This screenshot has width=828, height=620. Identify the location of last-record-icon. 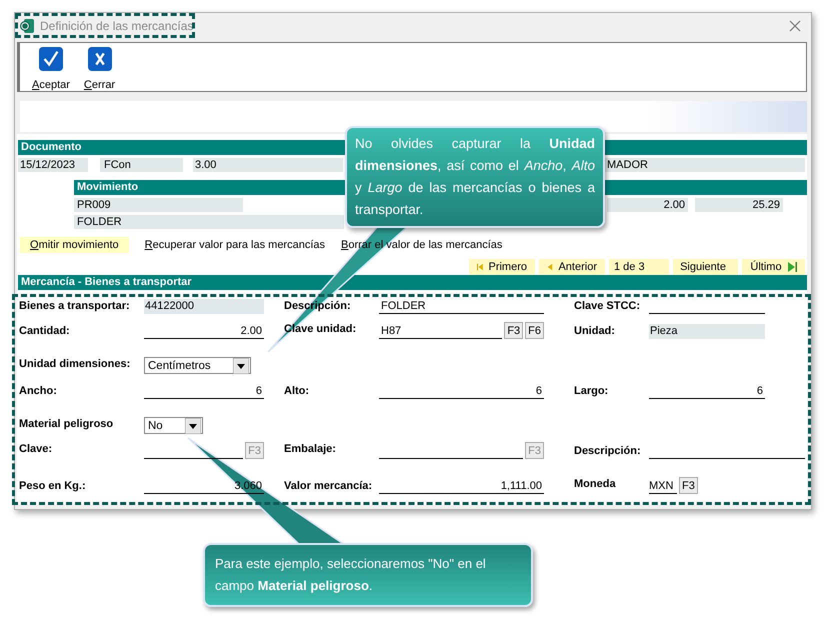
(791, 267).